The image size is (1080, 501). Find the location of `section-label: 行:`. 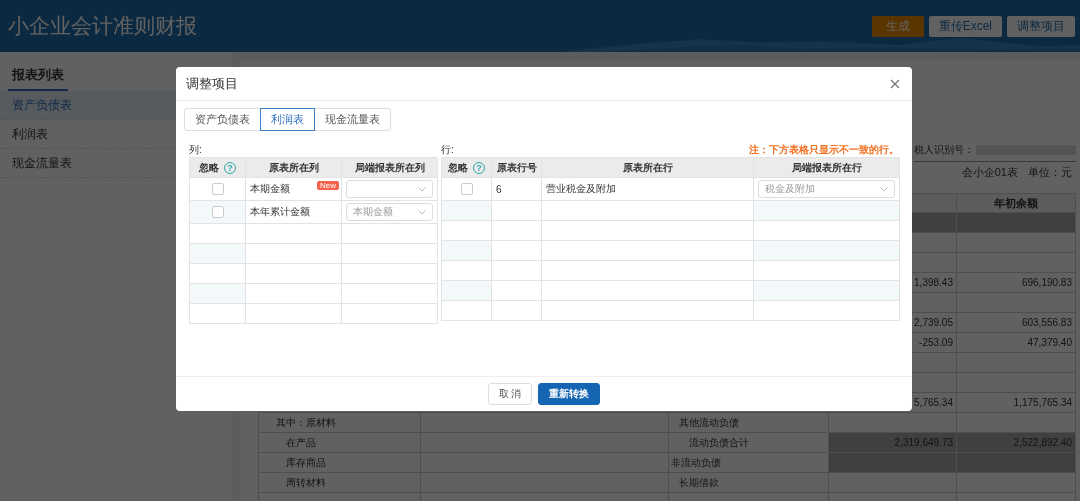

section-label: 行: is located at coordinates (447, 149).